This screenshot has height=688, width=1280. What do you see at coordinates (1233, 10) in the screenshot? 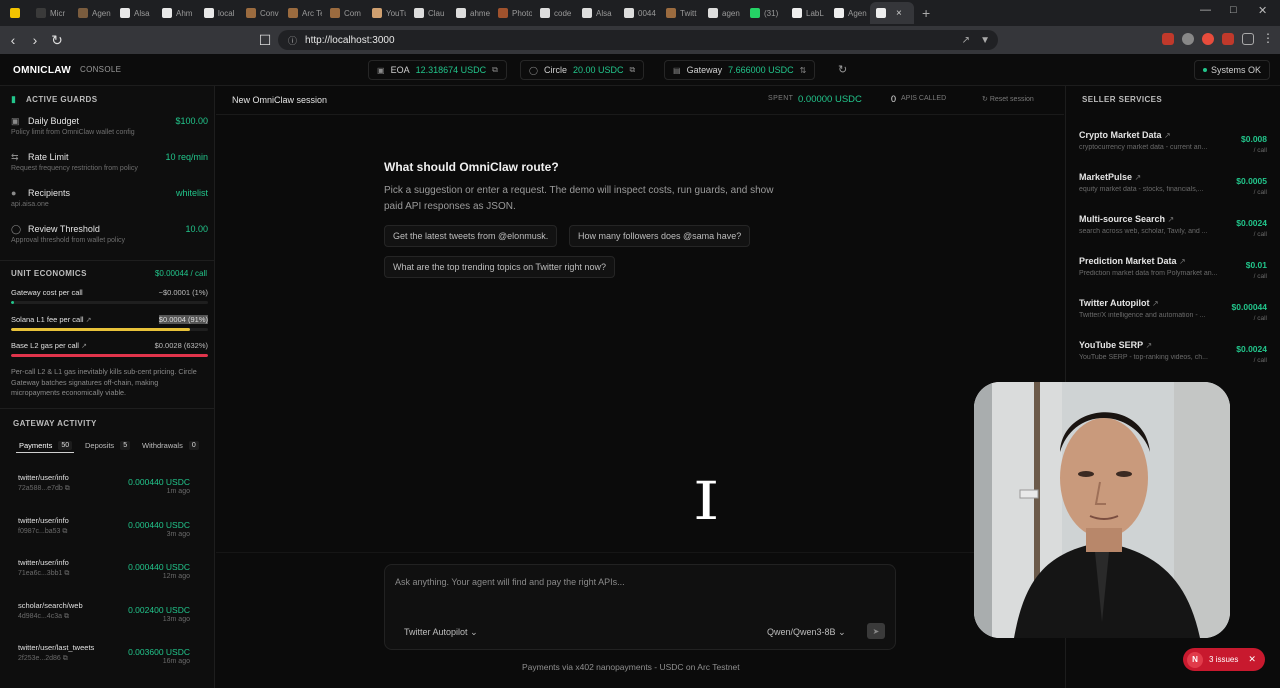
I see `maximize-icon: □` at bounding box center [1233, 10].